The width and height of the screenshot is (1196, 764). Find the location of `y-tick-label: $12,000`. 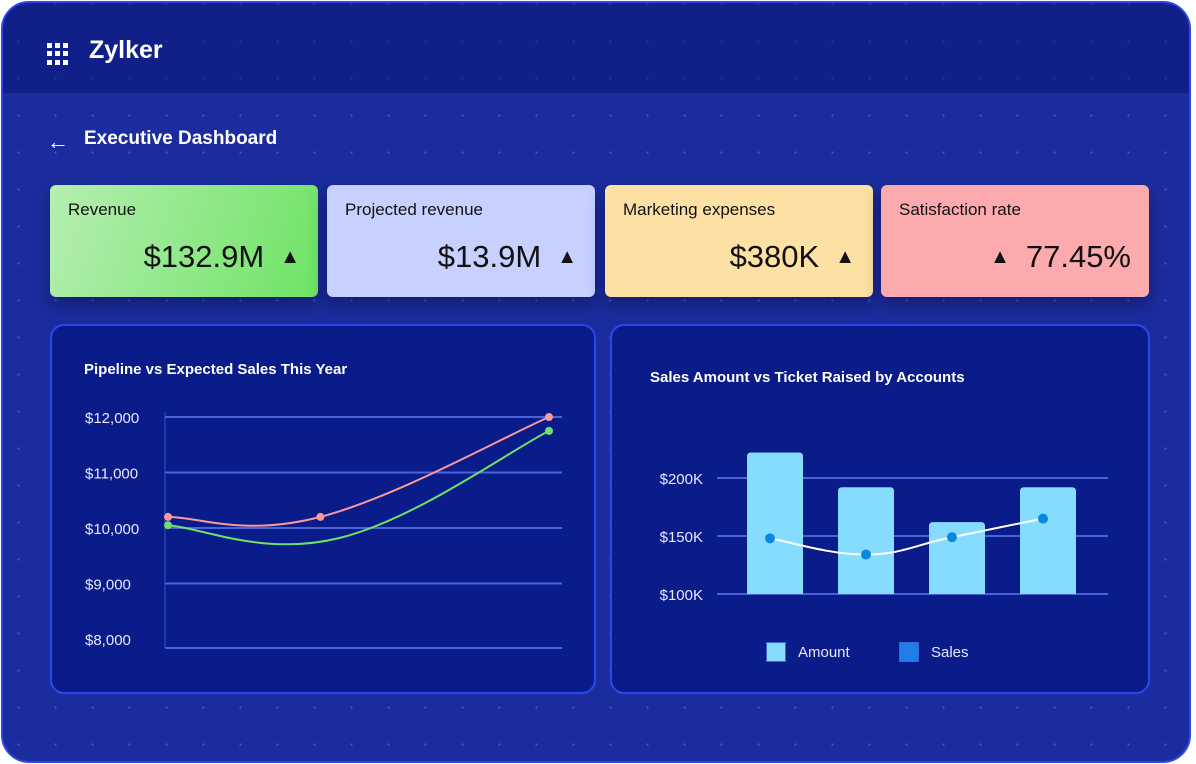

y-tick-label: $12,000 is located at coordinates (112, 418).